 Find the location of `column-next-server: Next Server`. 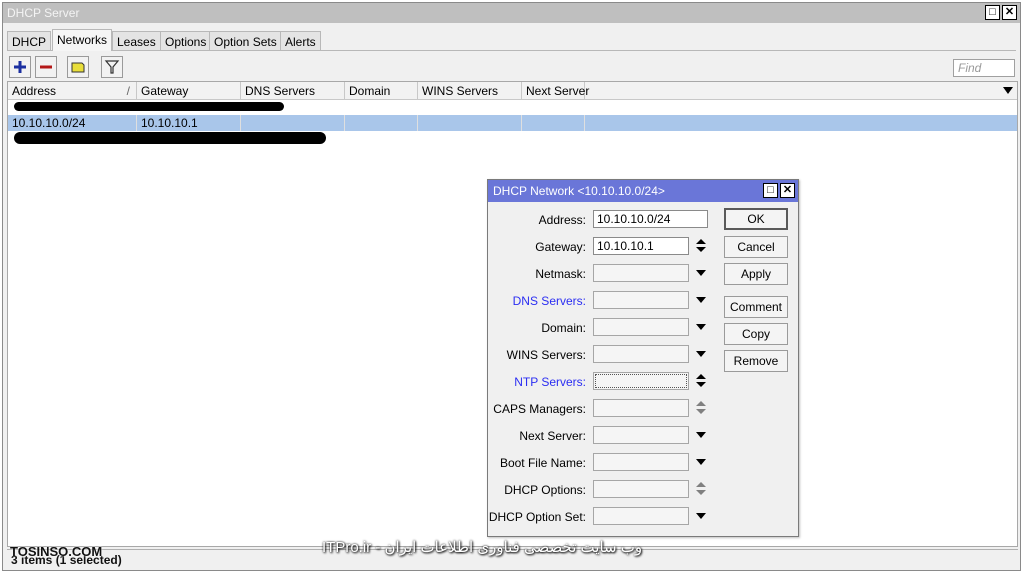

column-next-server: Next Server is located at coordinates (555, 91).